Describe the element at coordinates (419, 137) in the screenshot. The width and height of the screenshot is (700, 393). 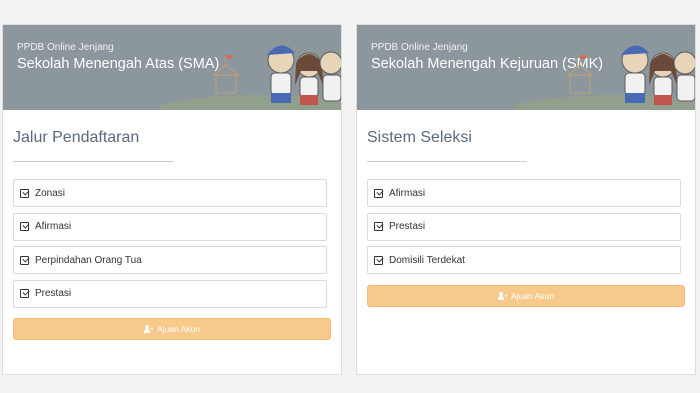
I see `section-title: Sistem Seleksi` at that location.